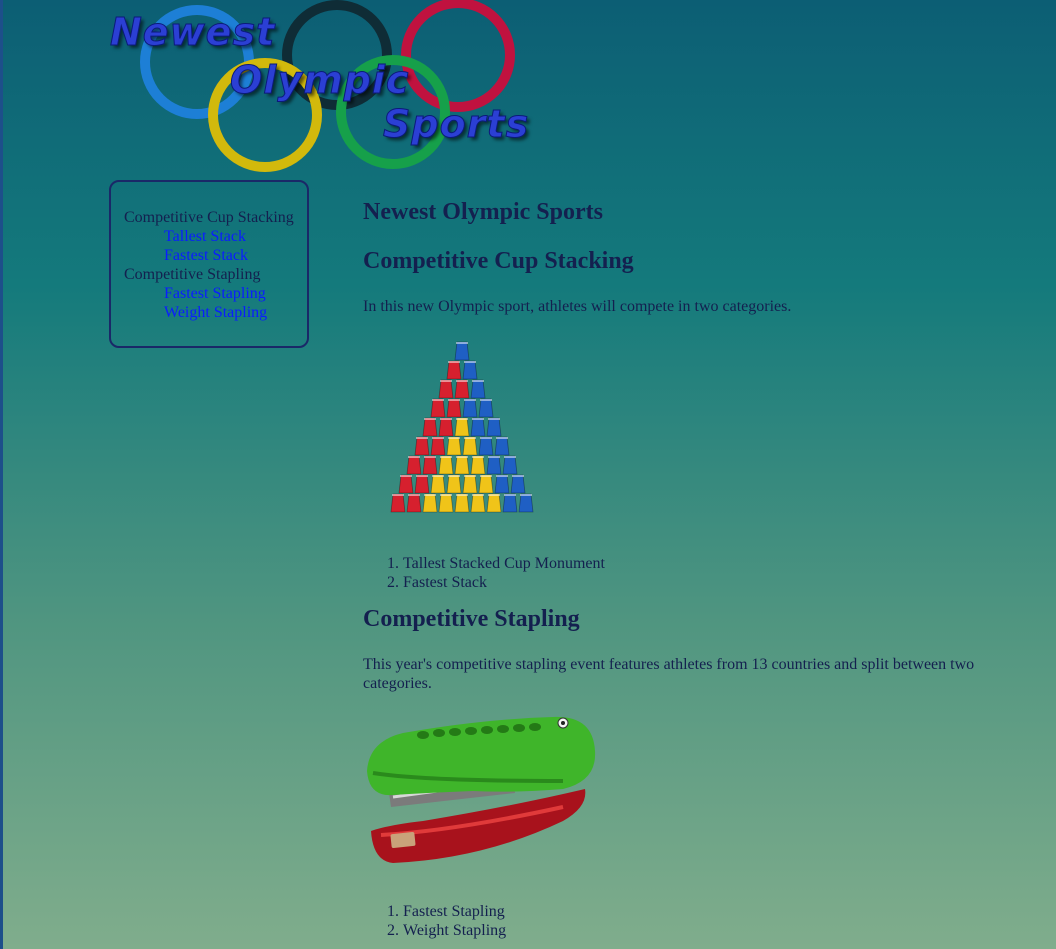 The image size is (1056, 949). What do you see at coordinates (693, 563) in the screenshot?
I see `list-item: Tallest Stacked Cup Monument` at bounding box center [693, 563].